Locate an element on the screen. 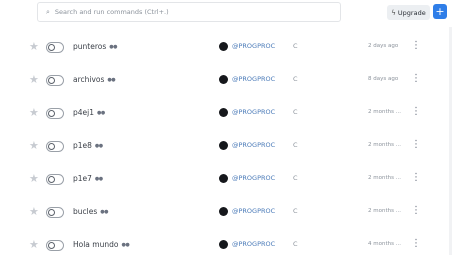 This screenshot has width=452, height=265. repl-name-text: p1e7 is located at coordinates (82, 178).